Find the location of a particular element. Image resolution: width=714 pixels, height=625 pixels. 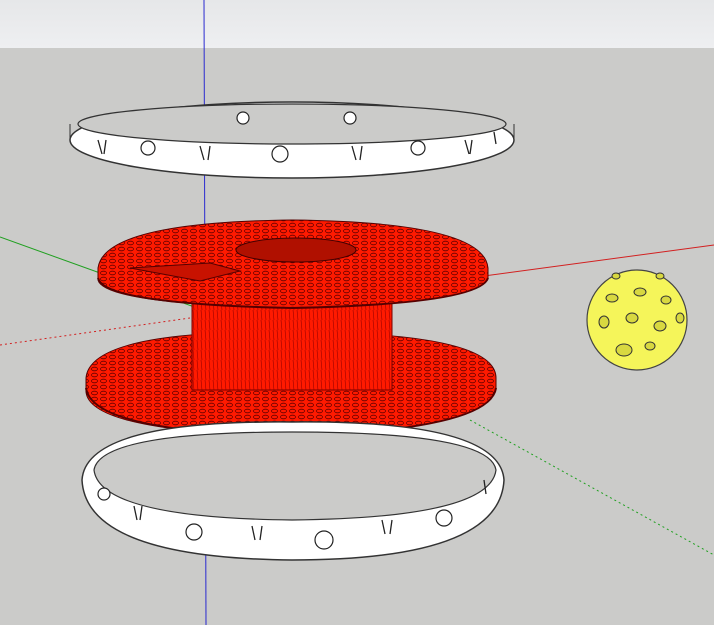

top-ring is located at coordinates (292, 140).